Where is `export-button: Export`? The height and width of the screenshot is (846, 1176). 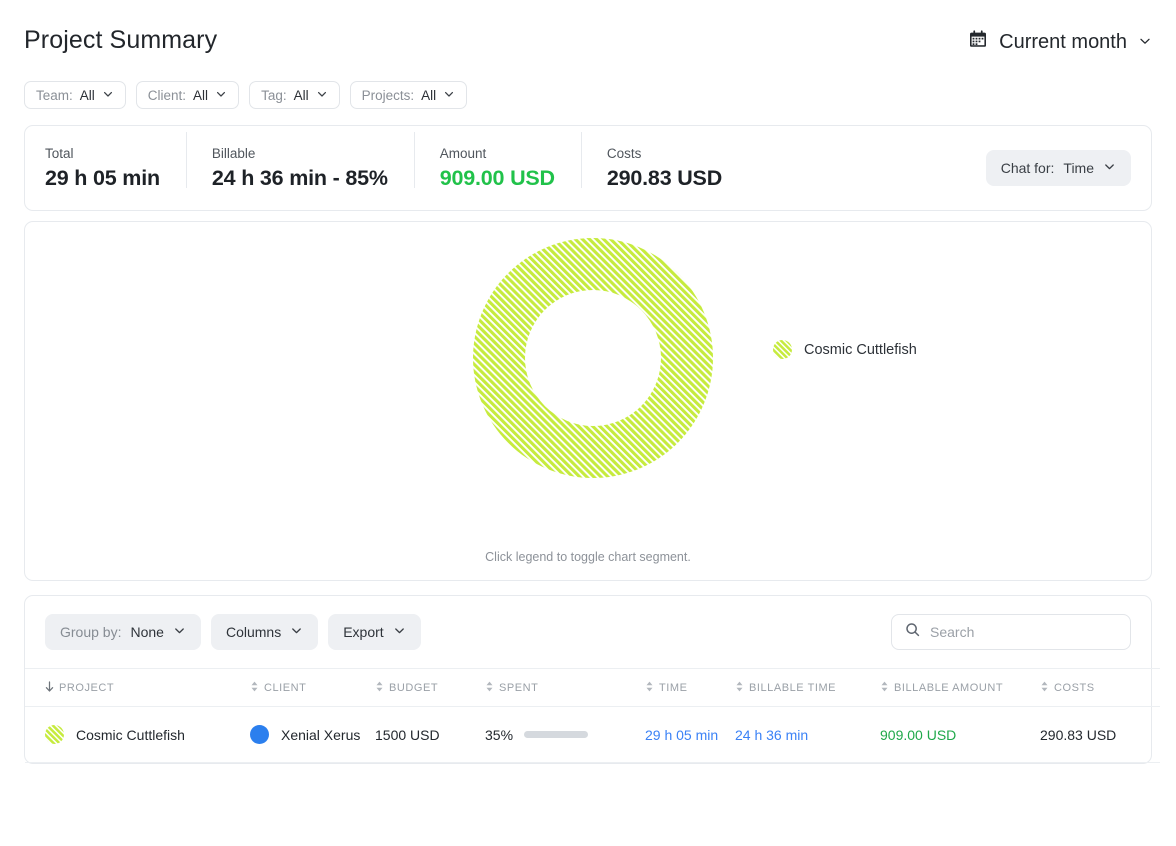 export-button: Export is located at coordinates (374, 632).